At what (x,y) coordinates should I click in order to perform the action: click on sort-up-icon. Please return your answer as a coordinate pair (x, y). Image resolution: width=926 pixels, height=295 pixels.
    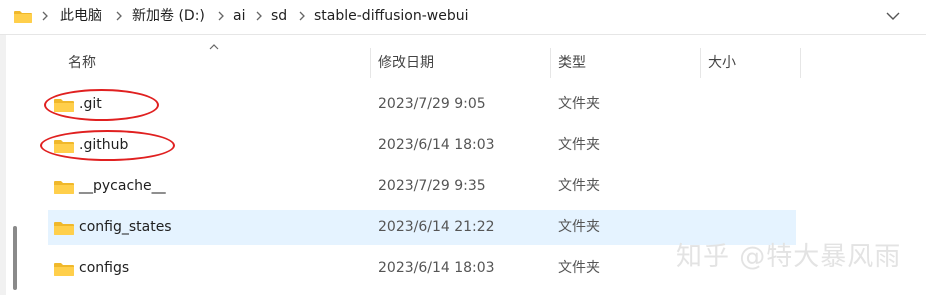
    Looking at the image, I should click on (214, 47).